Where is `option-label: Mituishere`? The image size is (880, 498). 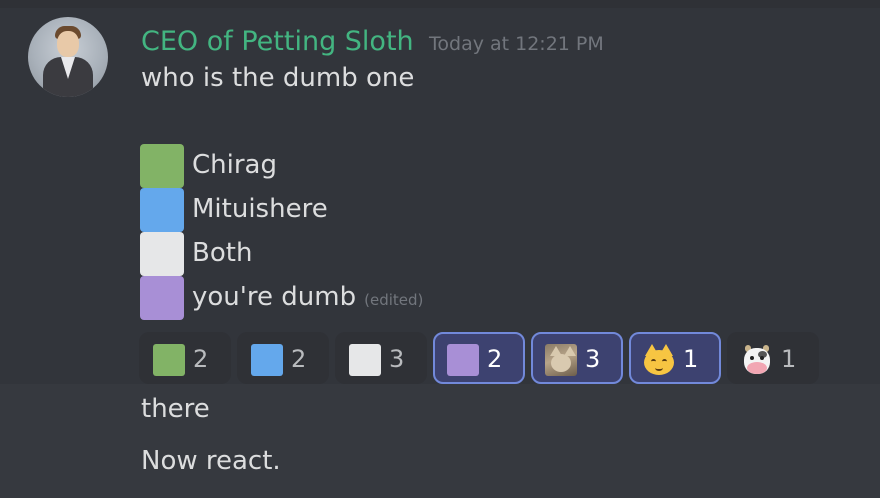 option-label: Mituishere is located at coordinates (260, 209).